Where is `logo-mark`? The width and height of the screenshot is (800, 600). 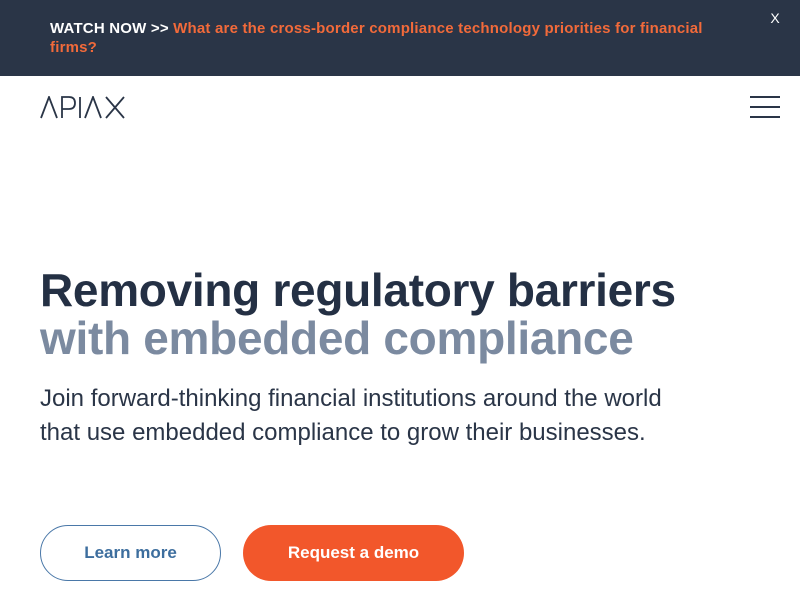 logo-mark is located at coordinates (82, 106).